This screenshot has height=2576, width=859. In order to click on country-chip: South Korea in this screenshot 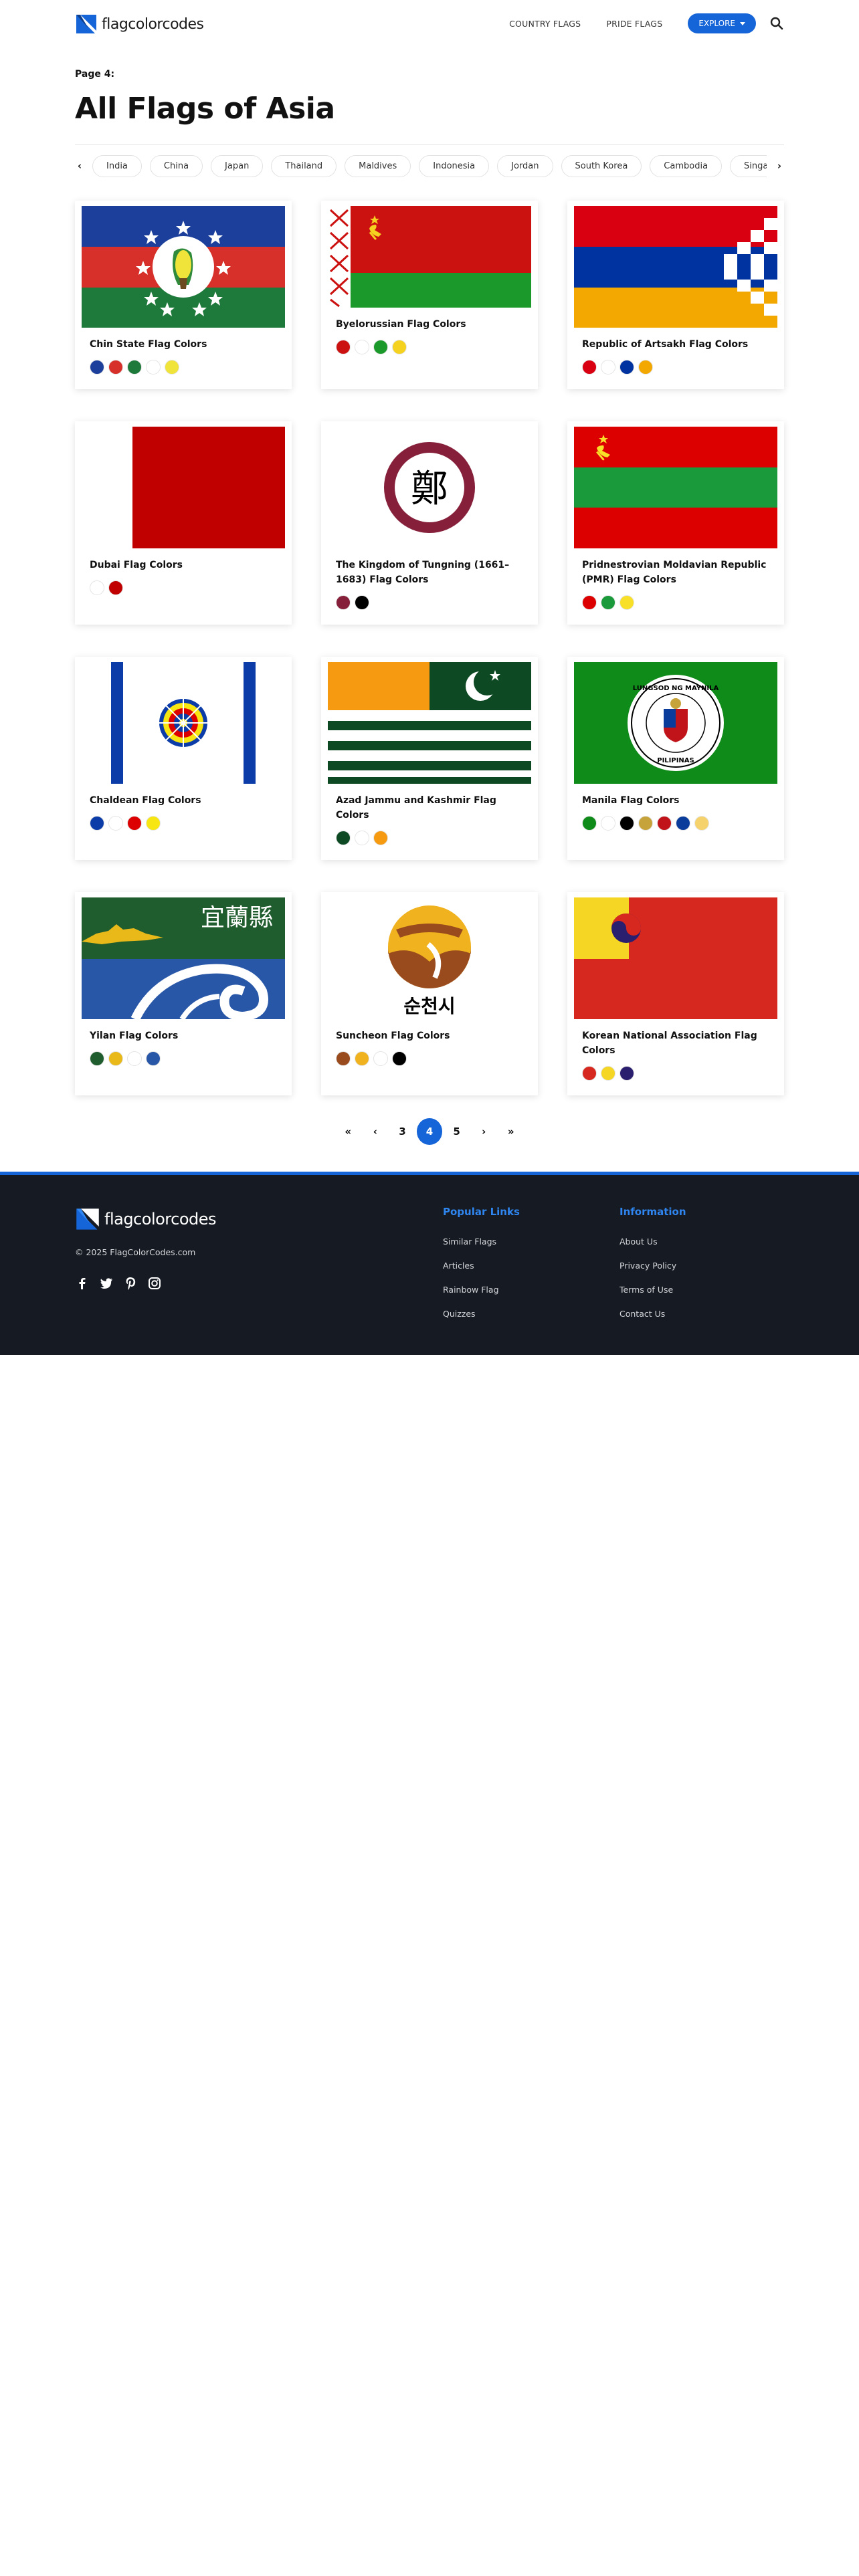, I will do `click(601, 166)`.